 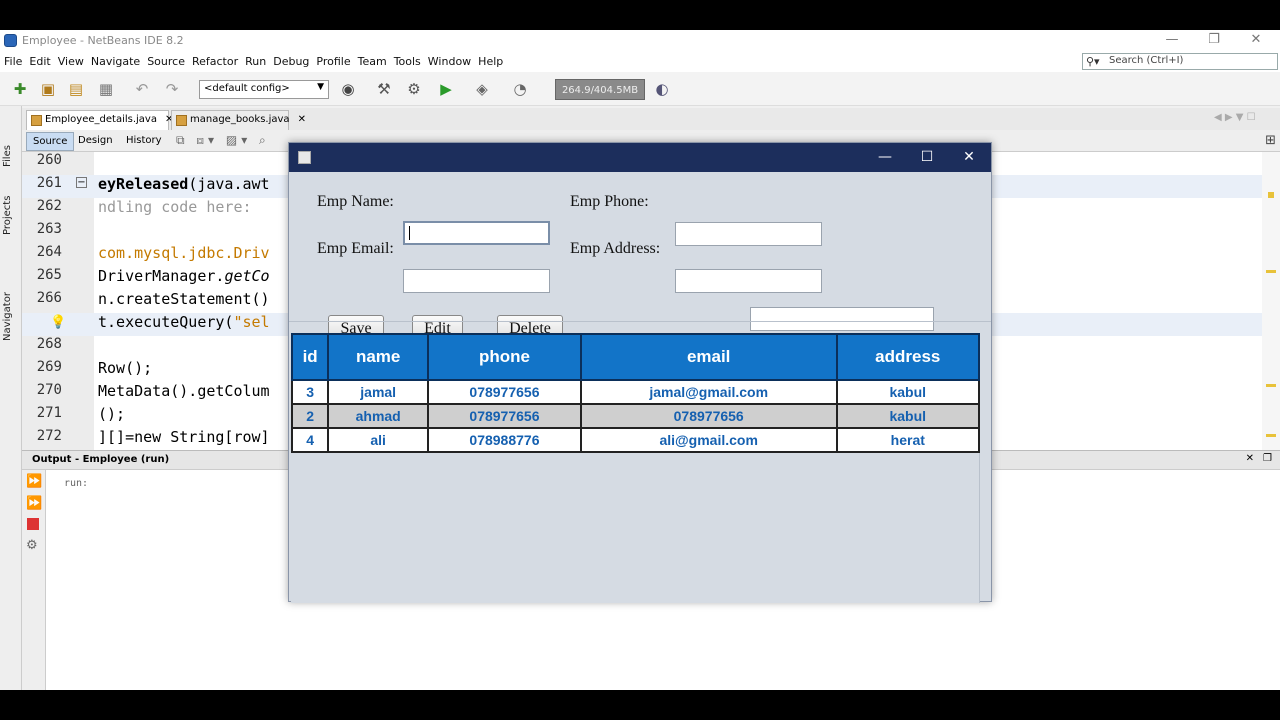 What do you see at coordinates (310, 357) in the screenshot?
I see `column-header-id: id` at bounding box center [310, 357].